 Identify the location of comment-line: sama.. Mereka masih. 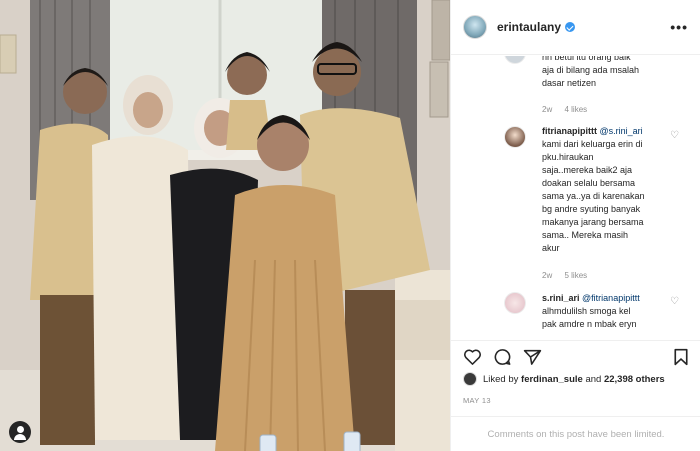
(585, 235).